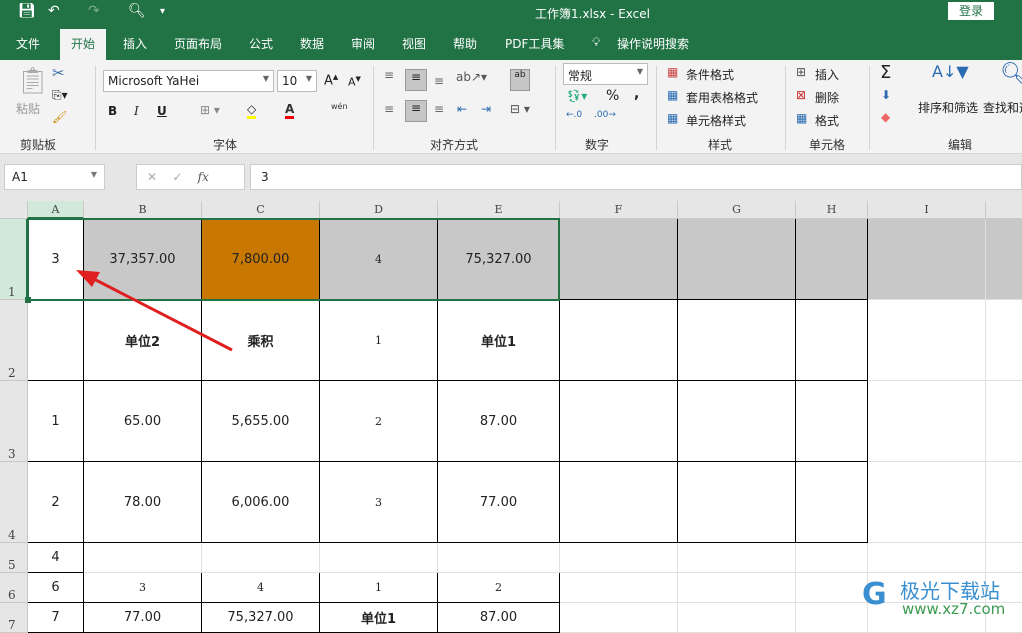 This screenshot has height=633, width=1022. Describe the element at coordinates (874, 594) in the screenshot. I see `watermark-swirl-icon: G` at that location.